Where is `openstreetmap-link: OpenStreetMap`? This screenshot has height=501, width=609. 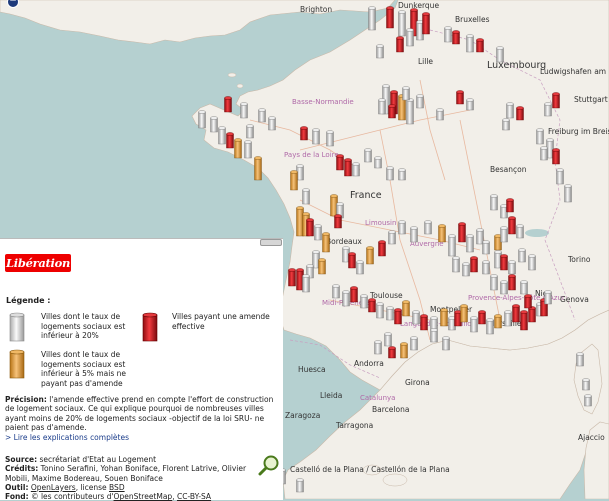 openstreetmap-link: OpenStreetMap is located at coordinates (143, 496).